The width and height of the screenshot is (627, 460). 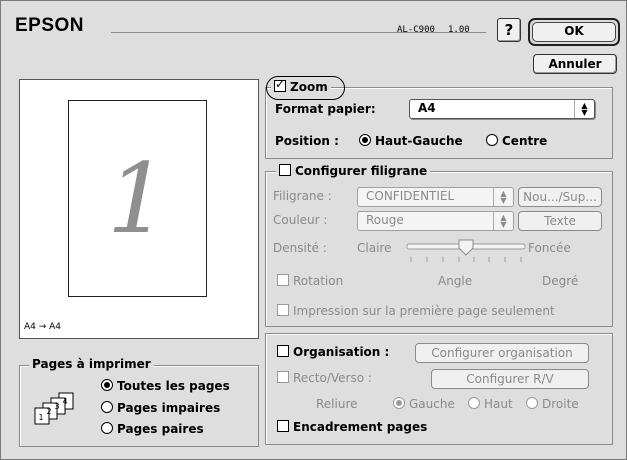 I want to click on duplex-label: Recto/Verso :, so click(x=332, y=378).